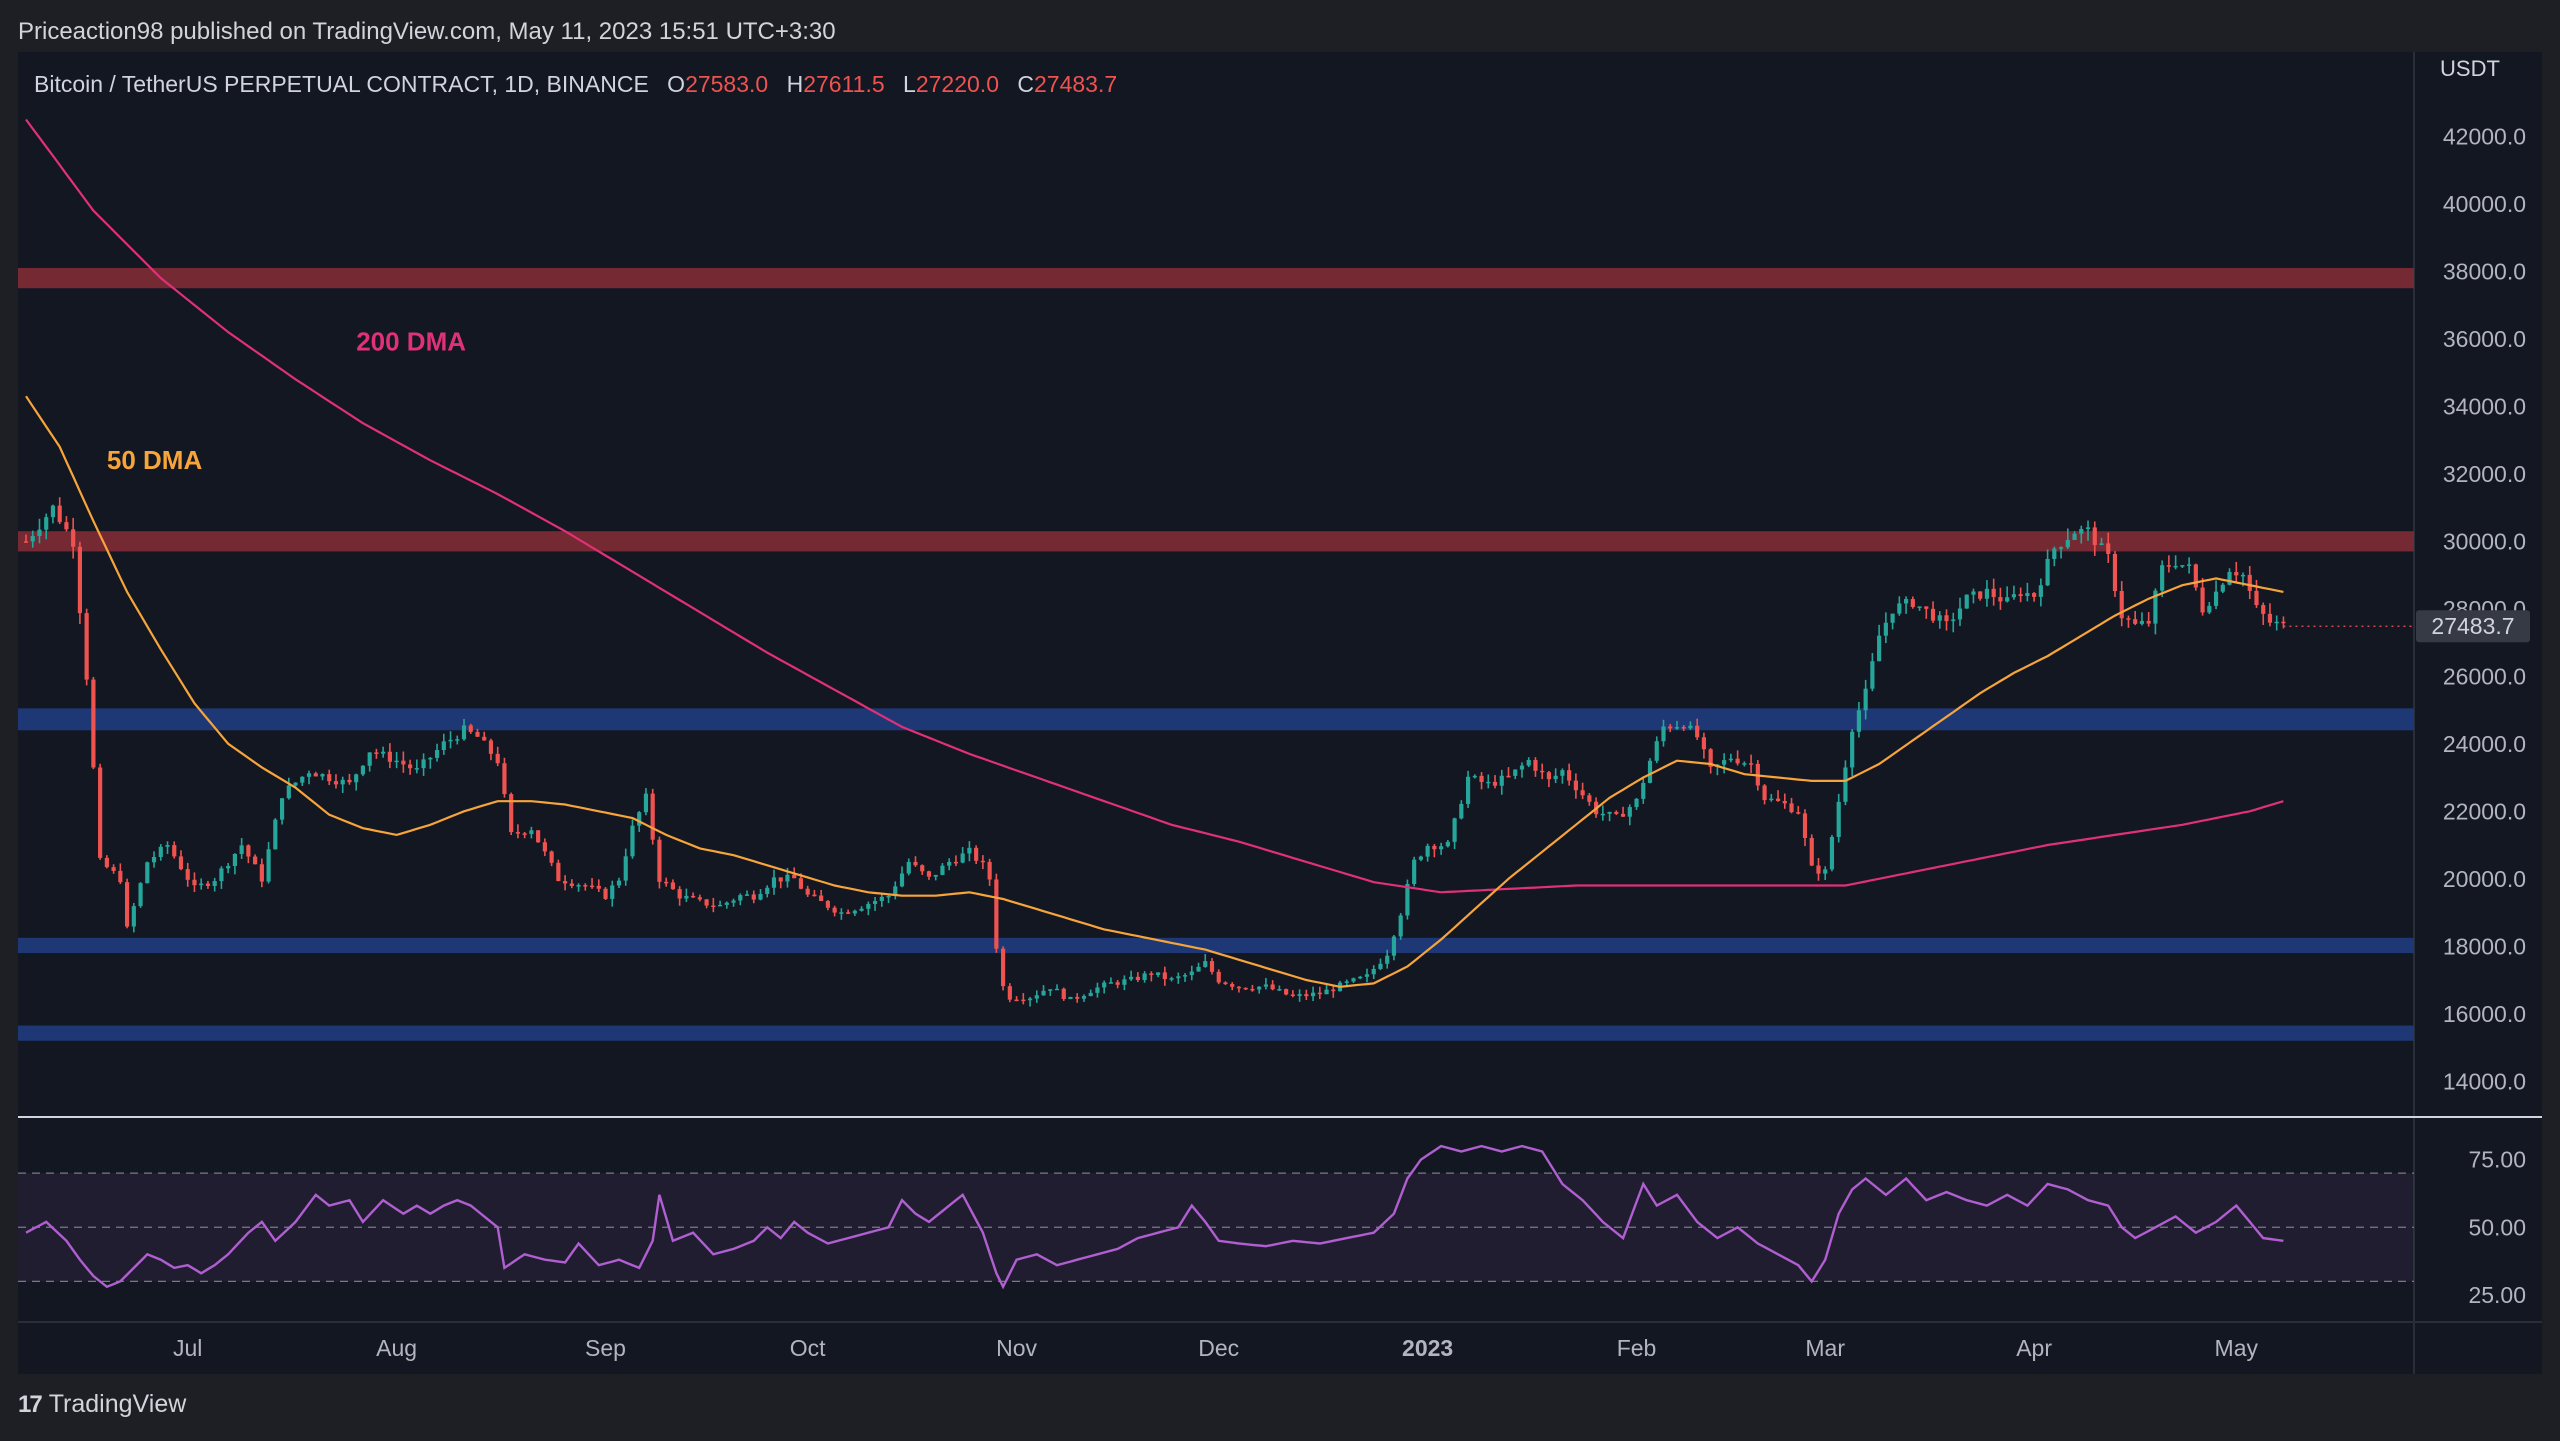 The width and height of the screenshot is (2560, 1441). I want to click on time-tick-label: 2023, so click(1427, 1348).